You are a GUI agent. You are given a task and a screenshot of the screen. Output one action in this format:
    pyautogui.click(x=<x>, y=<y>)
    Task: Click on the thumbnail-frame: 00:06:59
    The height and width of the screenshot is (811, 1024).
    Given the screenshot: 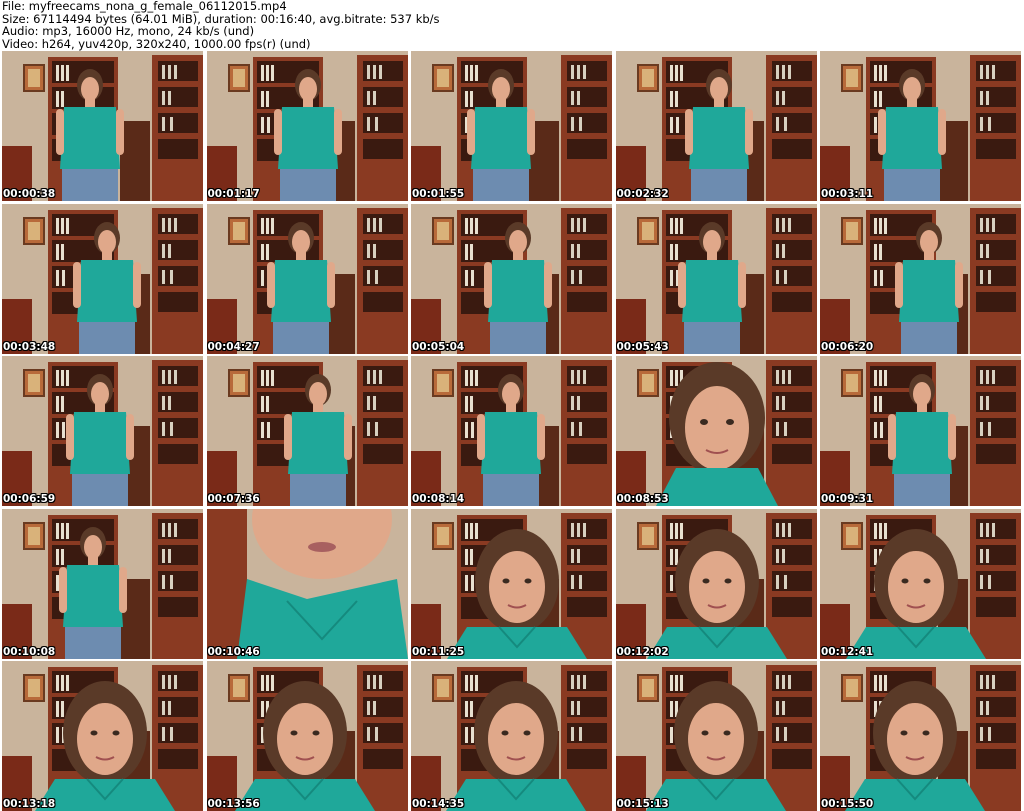 What is the action you would take?
    pyautogui.click(x=102, y=431)
    